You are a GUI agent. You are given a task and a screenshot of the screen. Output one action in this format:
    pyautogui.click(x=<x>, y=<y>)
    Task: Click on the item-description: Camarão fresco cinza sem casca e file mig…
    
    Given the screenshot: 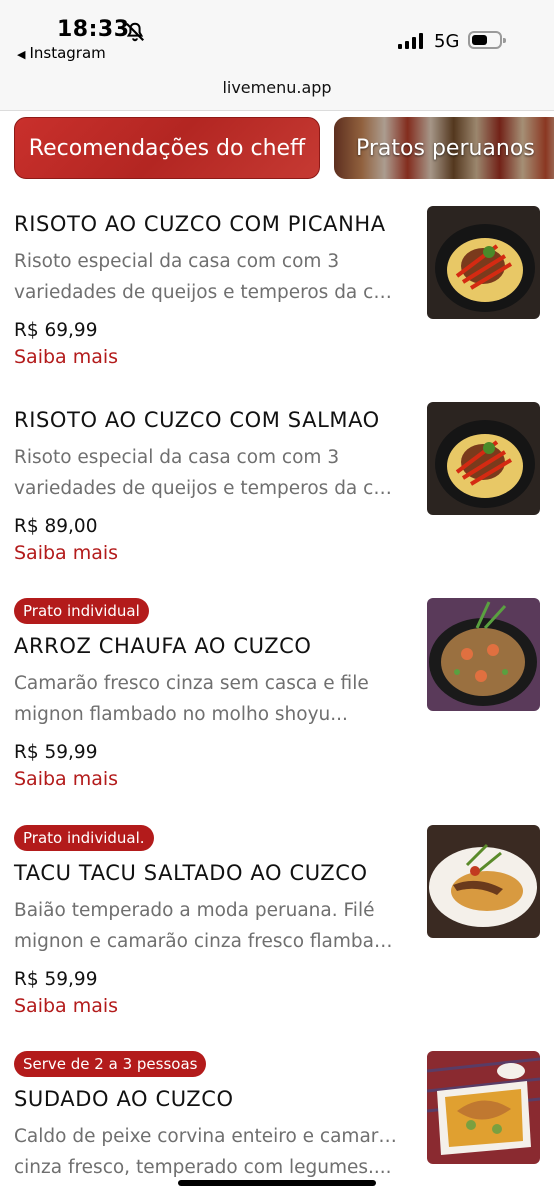 What is the action you would take?
    pyautogui.click(x=191, y=699)
    